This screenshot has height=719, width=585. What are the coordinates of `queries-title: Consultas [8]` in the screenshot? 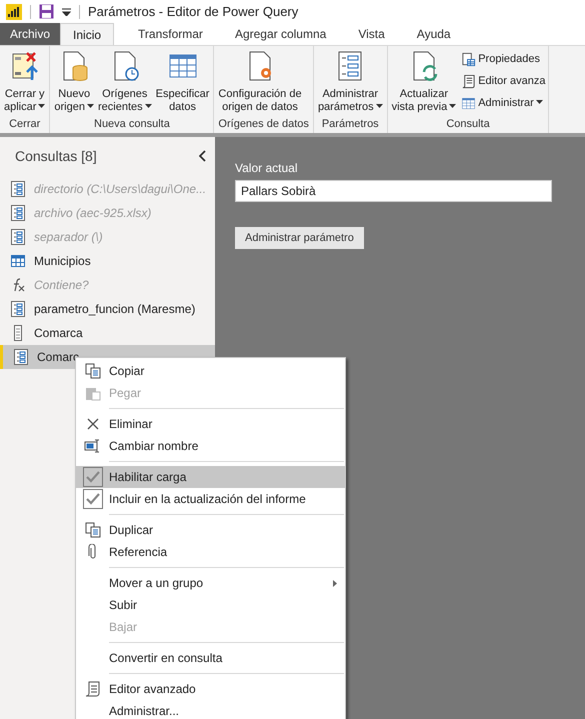 It's located at (56, 156).